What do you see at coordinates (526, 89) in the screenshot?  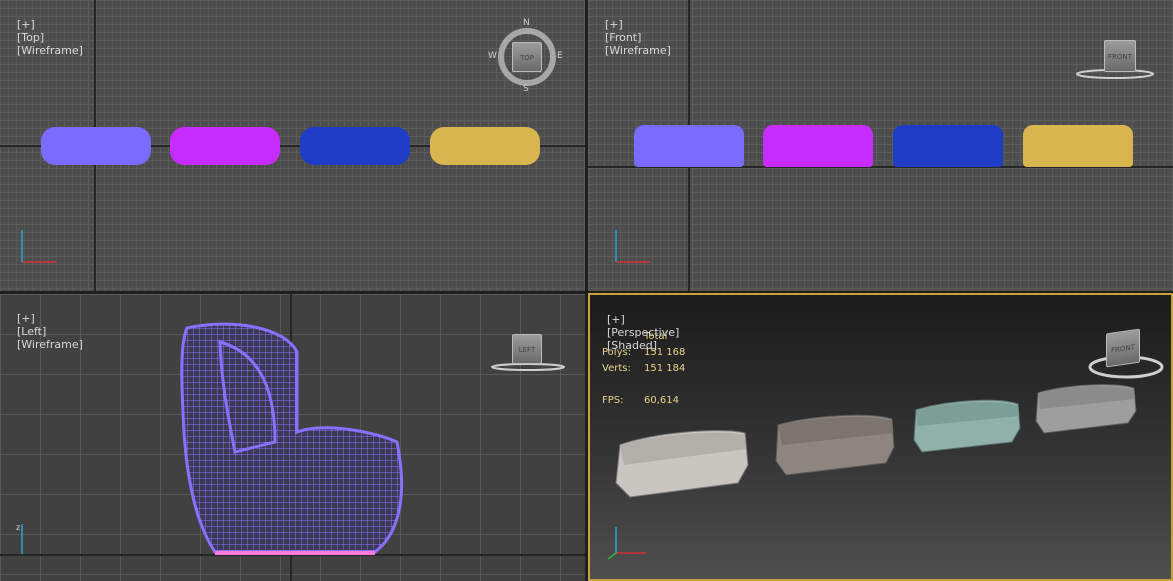 I see `compass-s: S` at bounding box center [526, 89].